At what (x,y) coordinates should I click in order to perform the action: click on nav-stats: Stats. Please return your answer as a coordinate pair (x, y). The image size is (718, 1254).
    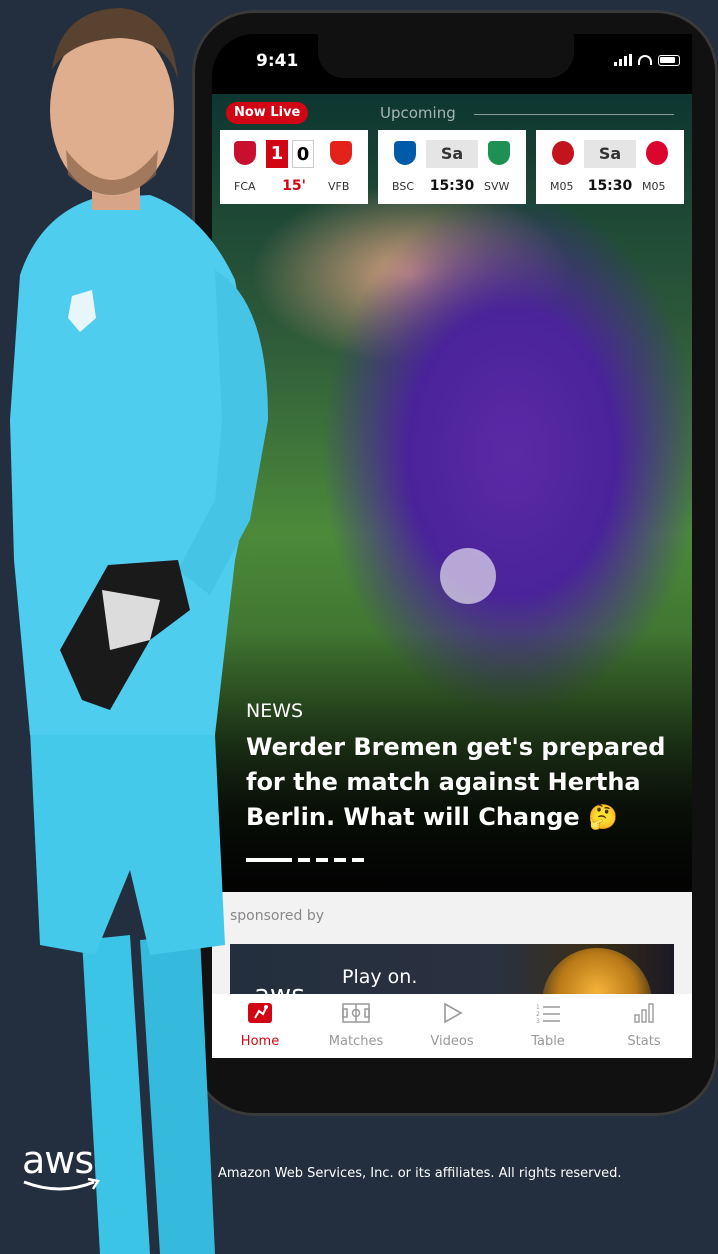
    Looking at the image, I should click on (644, 1026).